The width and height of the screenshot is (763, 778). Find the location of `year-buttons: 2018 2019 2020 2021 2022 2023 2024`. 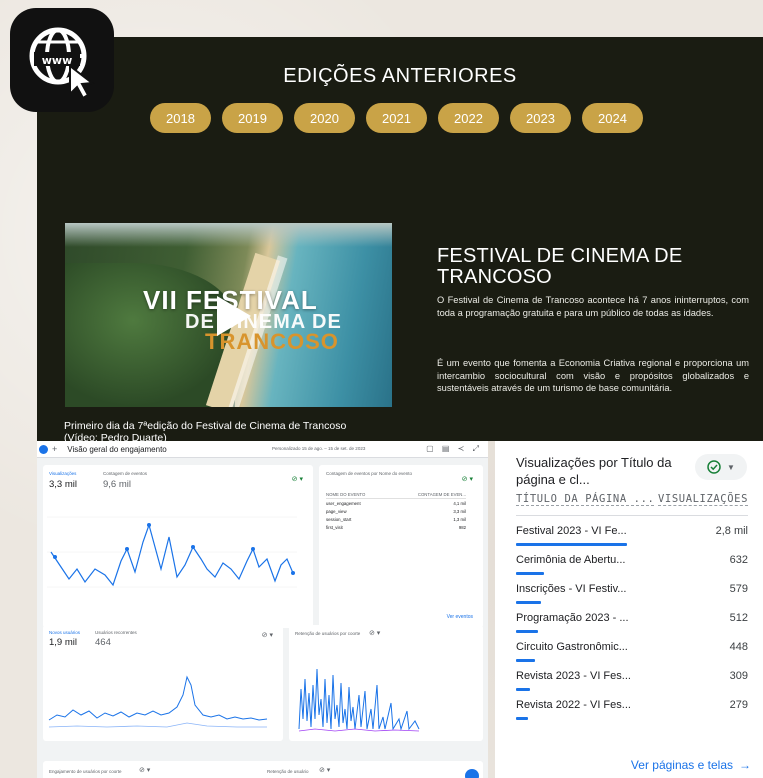

year-buttons: 2018 2019 2020 2021 2022 2023 2024 is located at coordinates (396, 118).